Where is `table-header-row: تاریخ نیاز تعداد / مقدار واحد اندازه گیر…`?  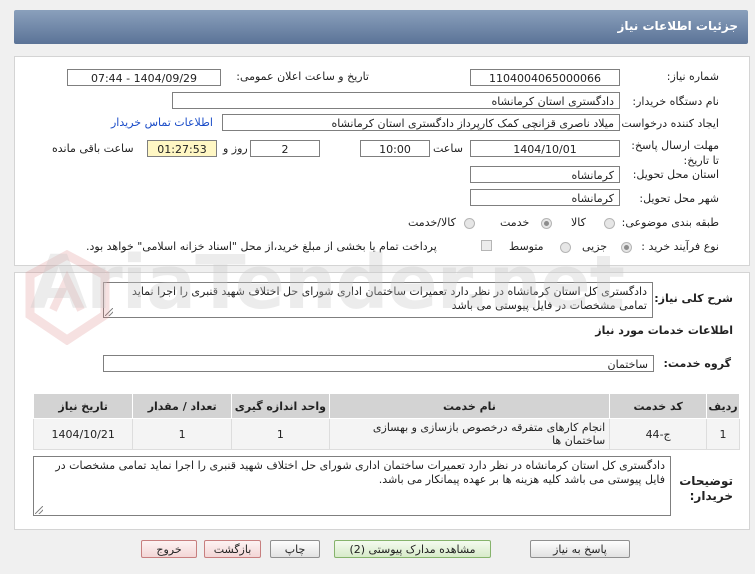 table-header-row: تاریخ نیاز تعداد / مقدار واحد اندازه گیر… is located at coordinates (386, 406).